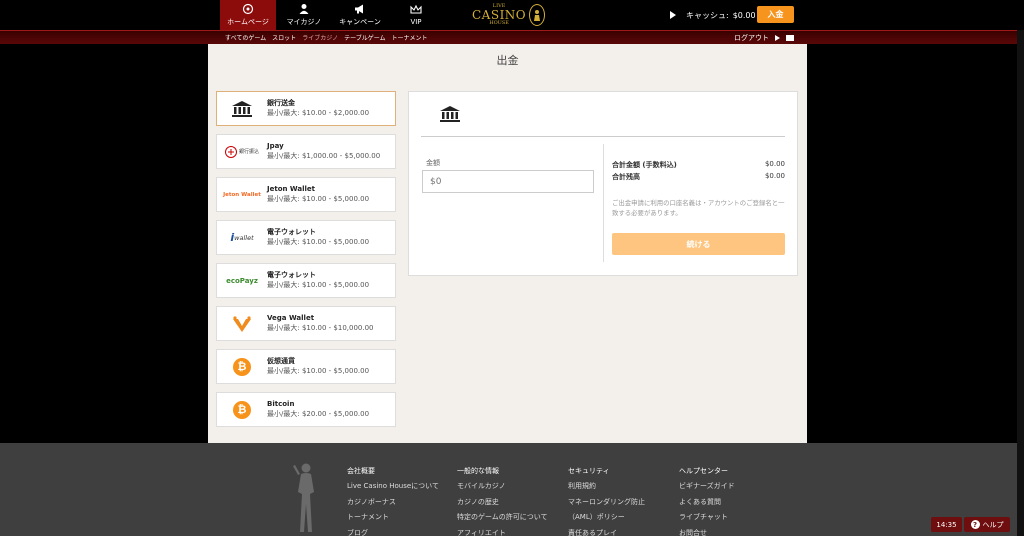 This screenshot has height=536, width=1024. I want to click on jeton-logo-text: Jeton Wallet, so click(242, 194).